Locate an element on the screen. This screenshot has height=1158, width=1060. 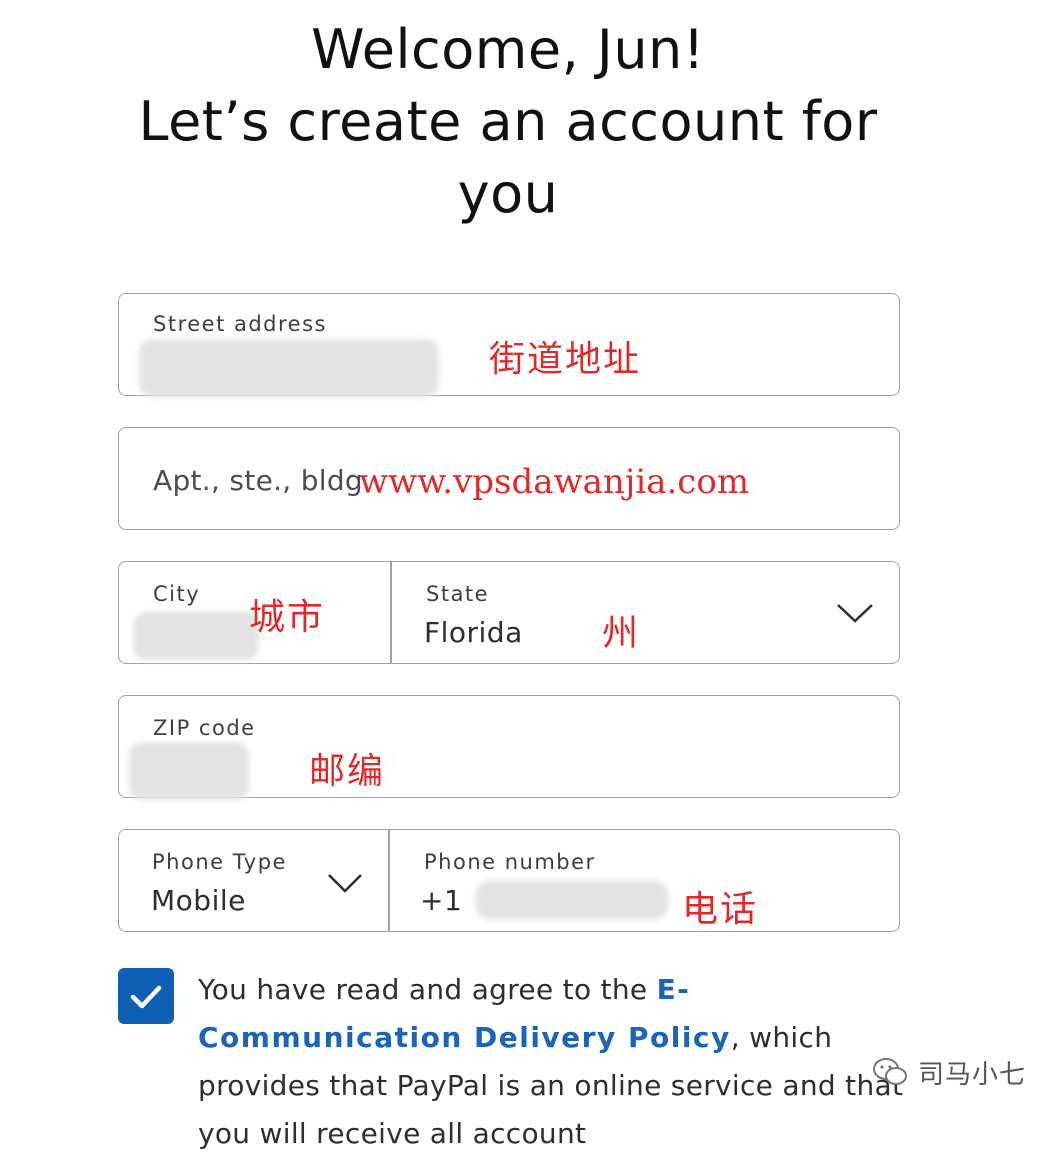
city-field: City 城市 is located at coordinates (255, 612).